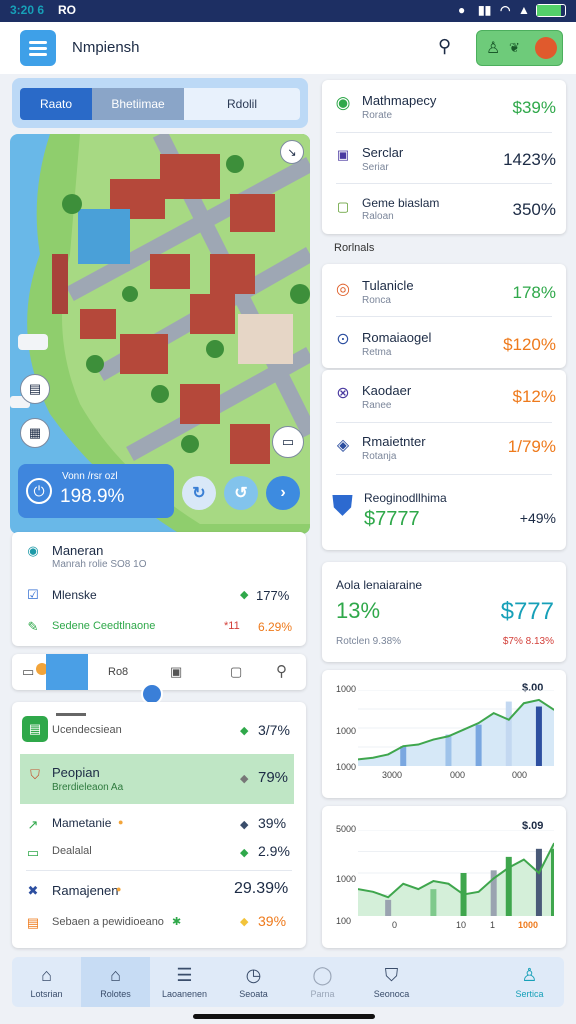 Image resolution: width=576 pixels, height=1024 pixels. I want to click on y-tick: 100, so click(344, 921).